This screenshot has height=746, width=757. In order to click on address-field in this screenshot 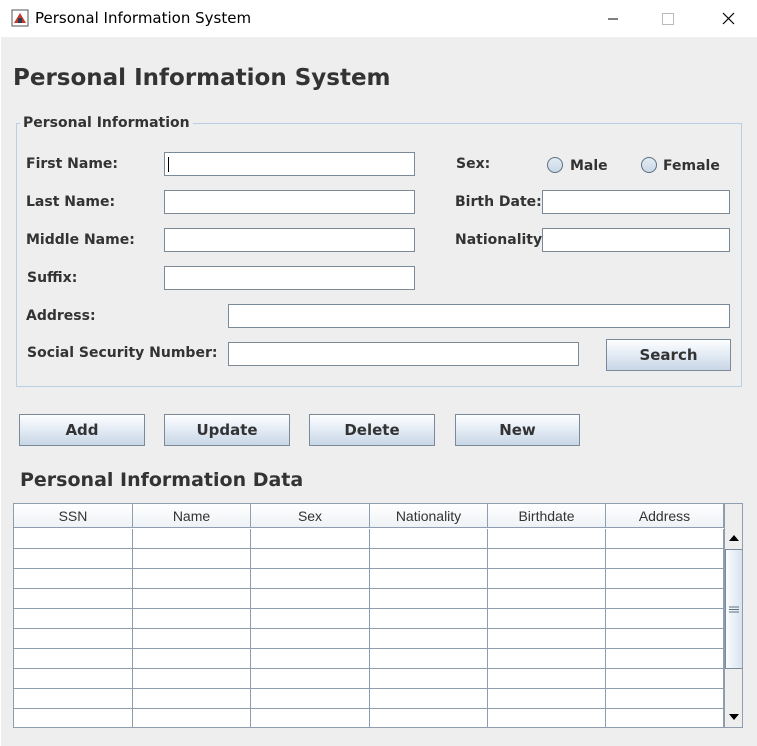, I will do `click(479, 316)`.